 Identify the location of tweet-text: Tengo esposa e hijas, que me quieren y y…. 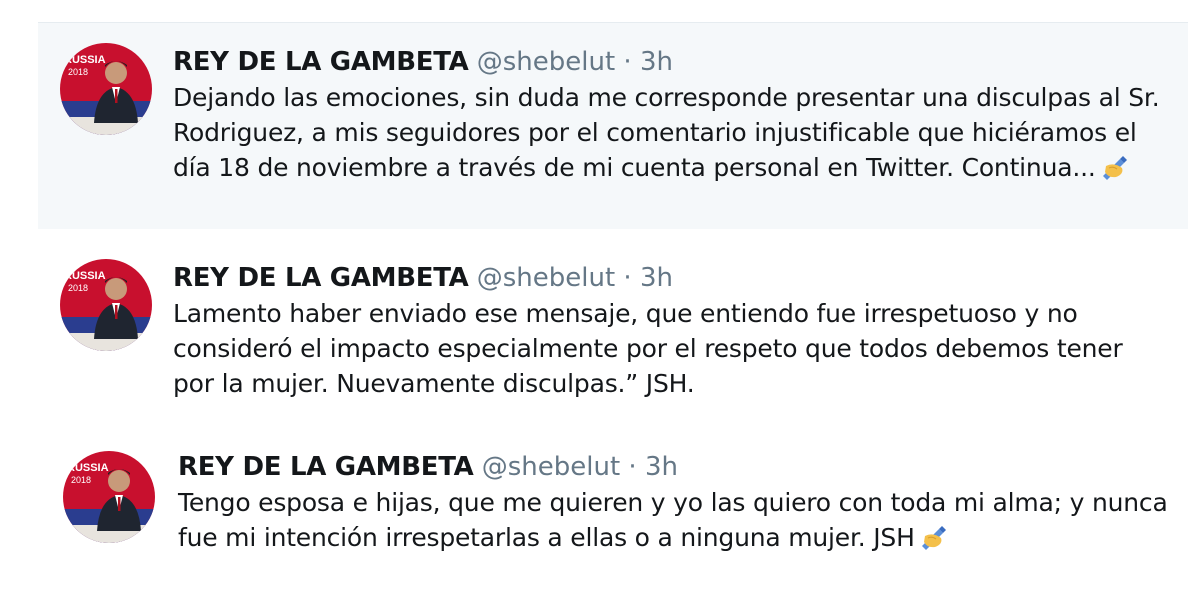
(673, 522).